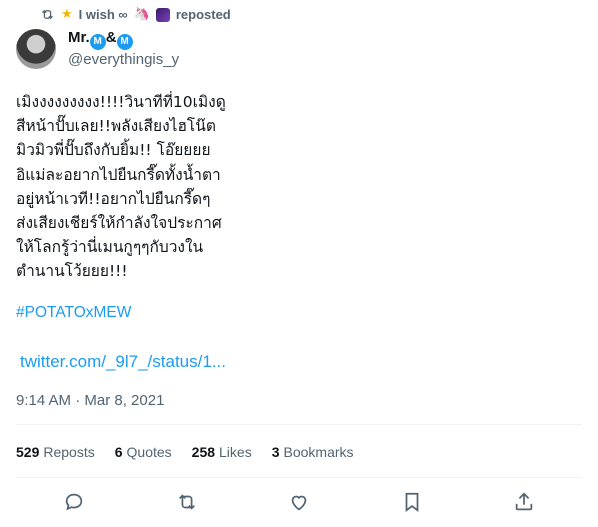 This screenshot has height=527, width=598. What do you see at coordinates (318, 452) in the screenshot?
I see `bookmarks-label: Bookmarks` at bounding box center [318, 452].